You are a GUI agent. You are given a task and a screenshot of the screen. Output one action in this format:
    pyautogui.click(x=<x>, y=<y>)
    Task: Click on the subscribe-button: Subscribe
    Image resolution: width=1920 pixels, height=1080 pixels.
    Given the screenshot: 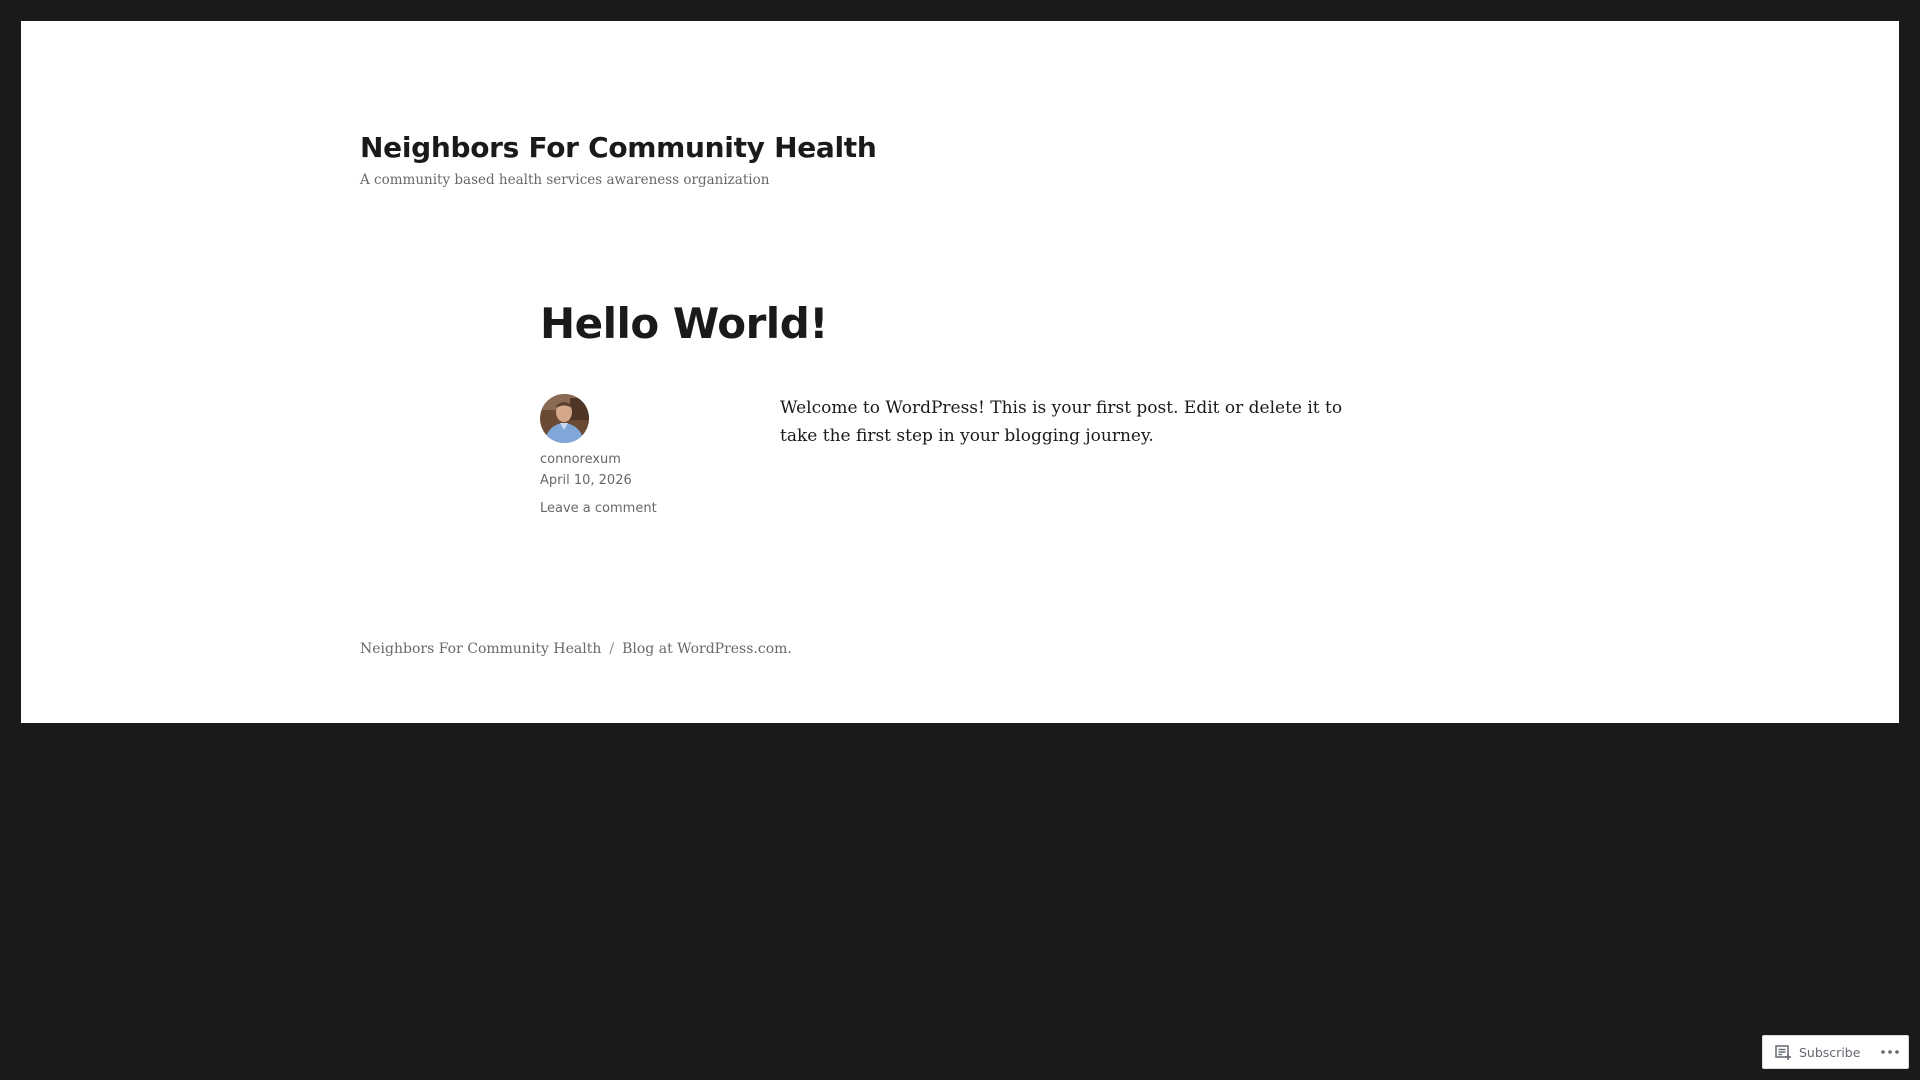 What is the action you would take?
    pyautogui.click(x=1817, y=1052)
    